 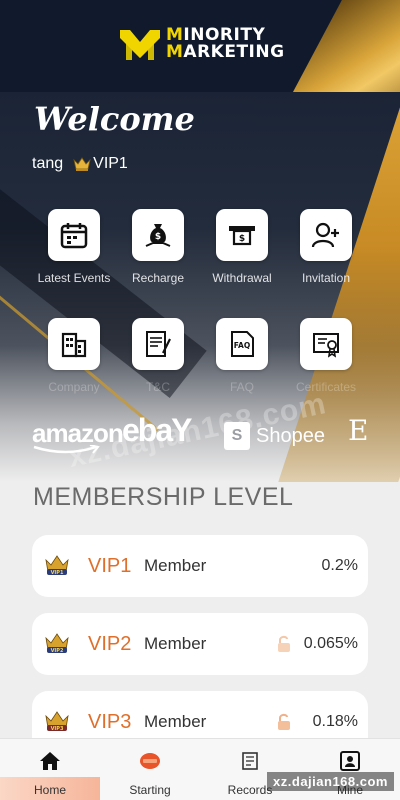 I want to click on svg-text: VIP3, so click(x=57, y=729).